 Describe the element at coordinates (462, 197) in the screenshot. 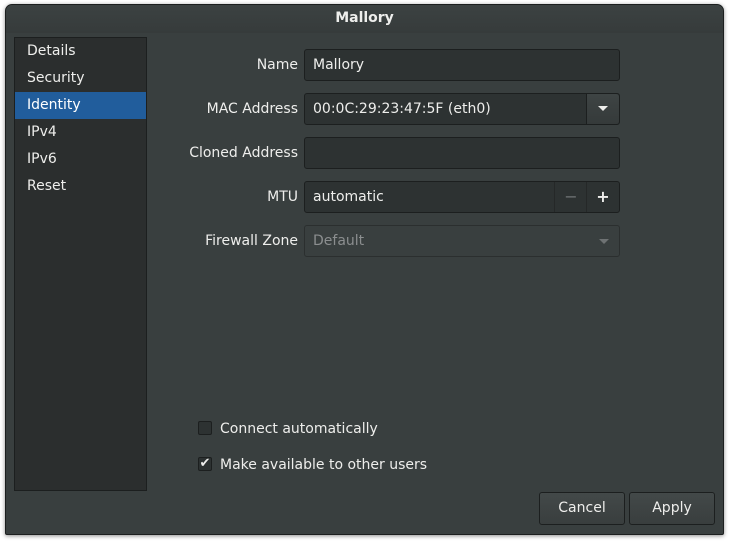

I see `mtu-spinbutton: automatic − +` at that location.